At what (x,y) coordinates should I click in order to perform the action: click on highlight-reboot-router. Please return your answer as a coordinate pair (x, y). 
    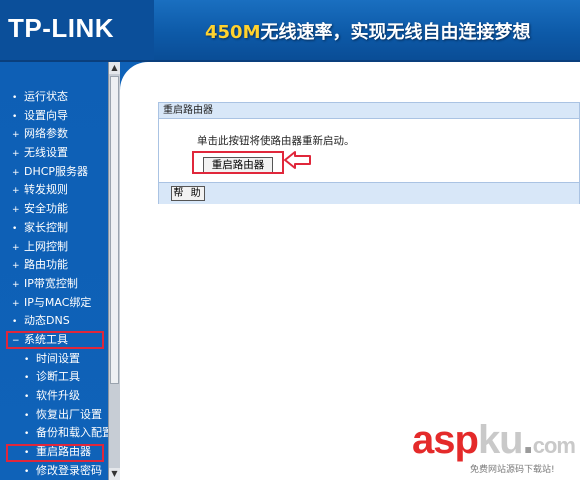
    Looking at the image, I should click on (55, 453).